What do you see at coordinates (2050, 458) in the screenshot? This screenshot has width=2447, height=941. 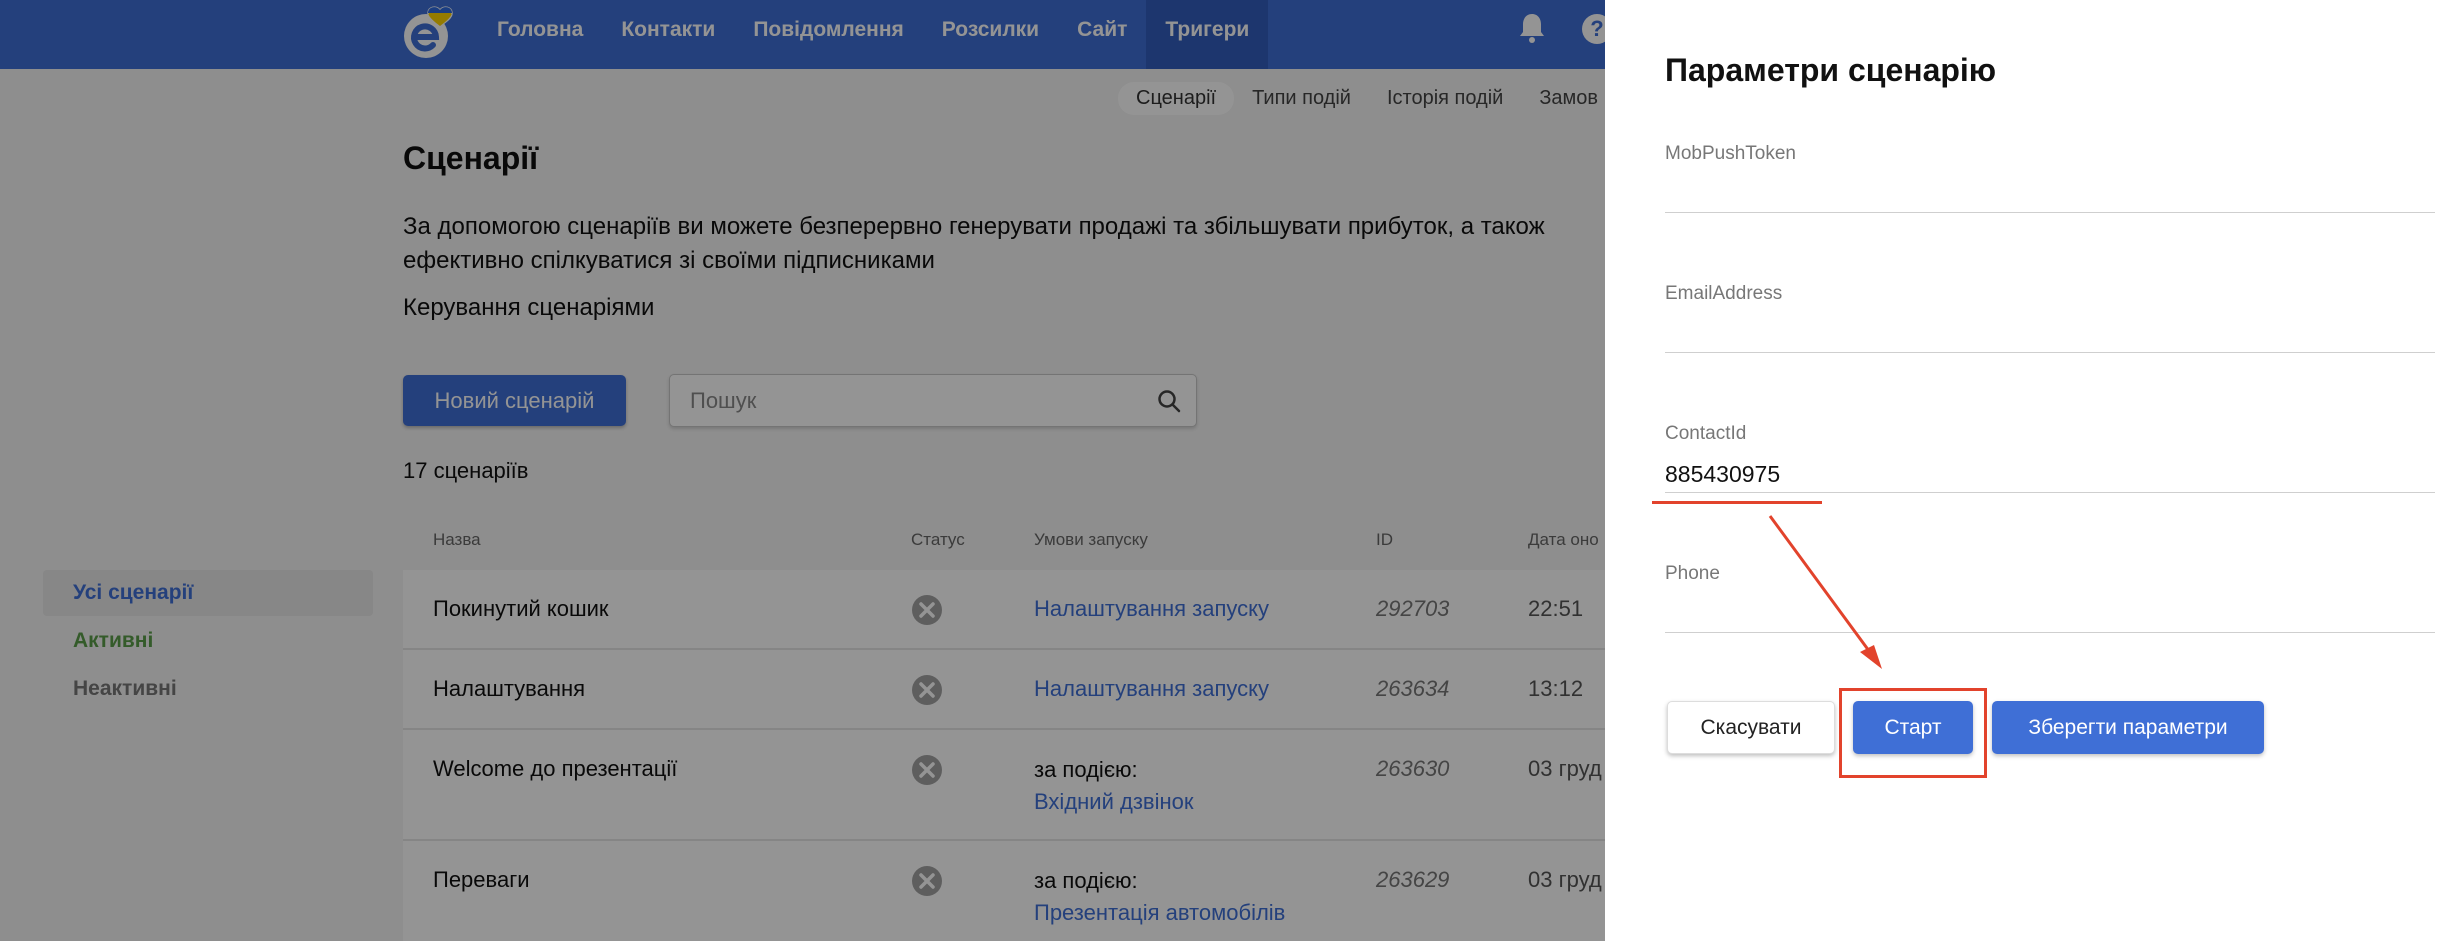 I see `contact-id-field: ContactId` at bounding box center [2050, 458].